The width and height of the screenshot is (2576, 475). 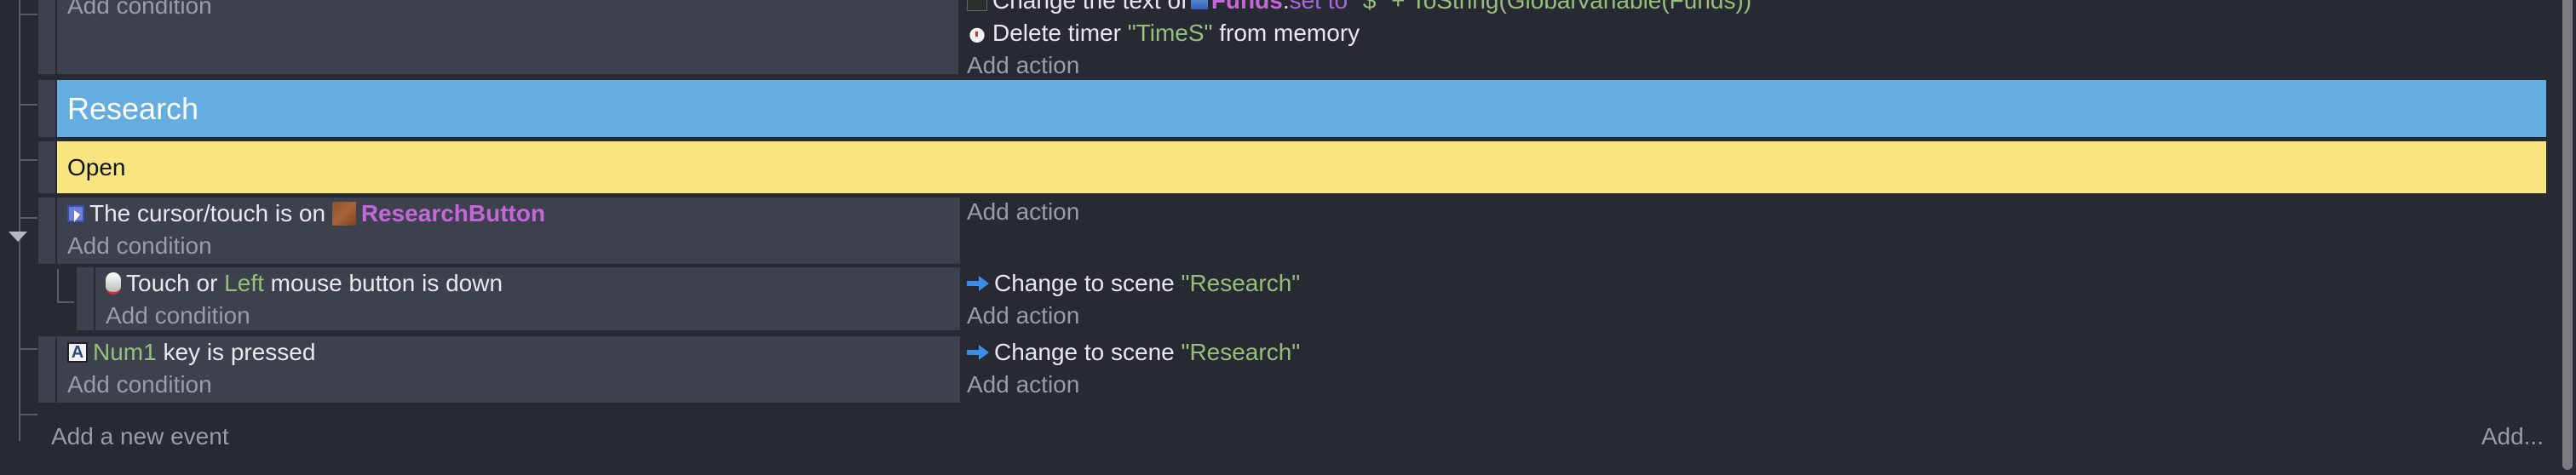 I want to click on vertical-scrollbar, so click(x=2567, y=235).